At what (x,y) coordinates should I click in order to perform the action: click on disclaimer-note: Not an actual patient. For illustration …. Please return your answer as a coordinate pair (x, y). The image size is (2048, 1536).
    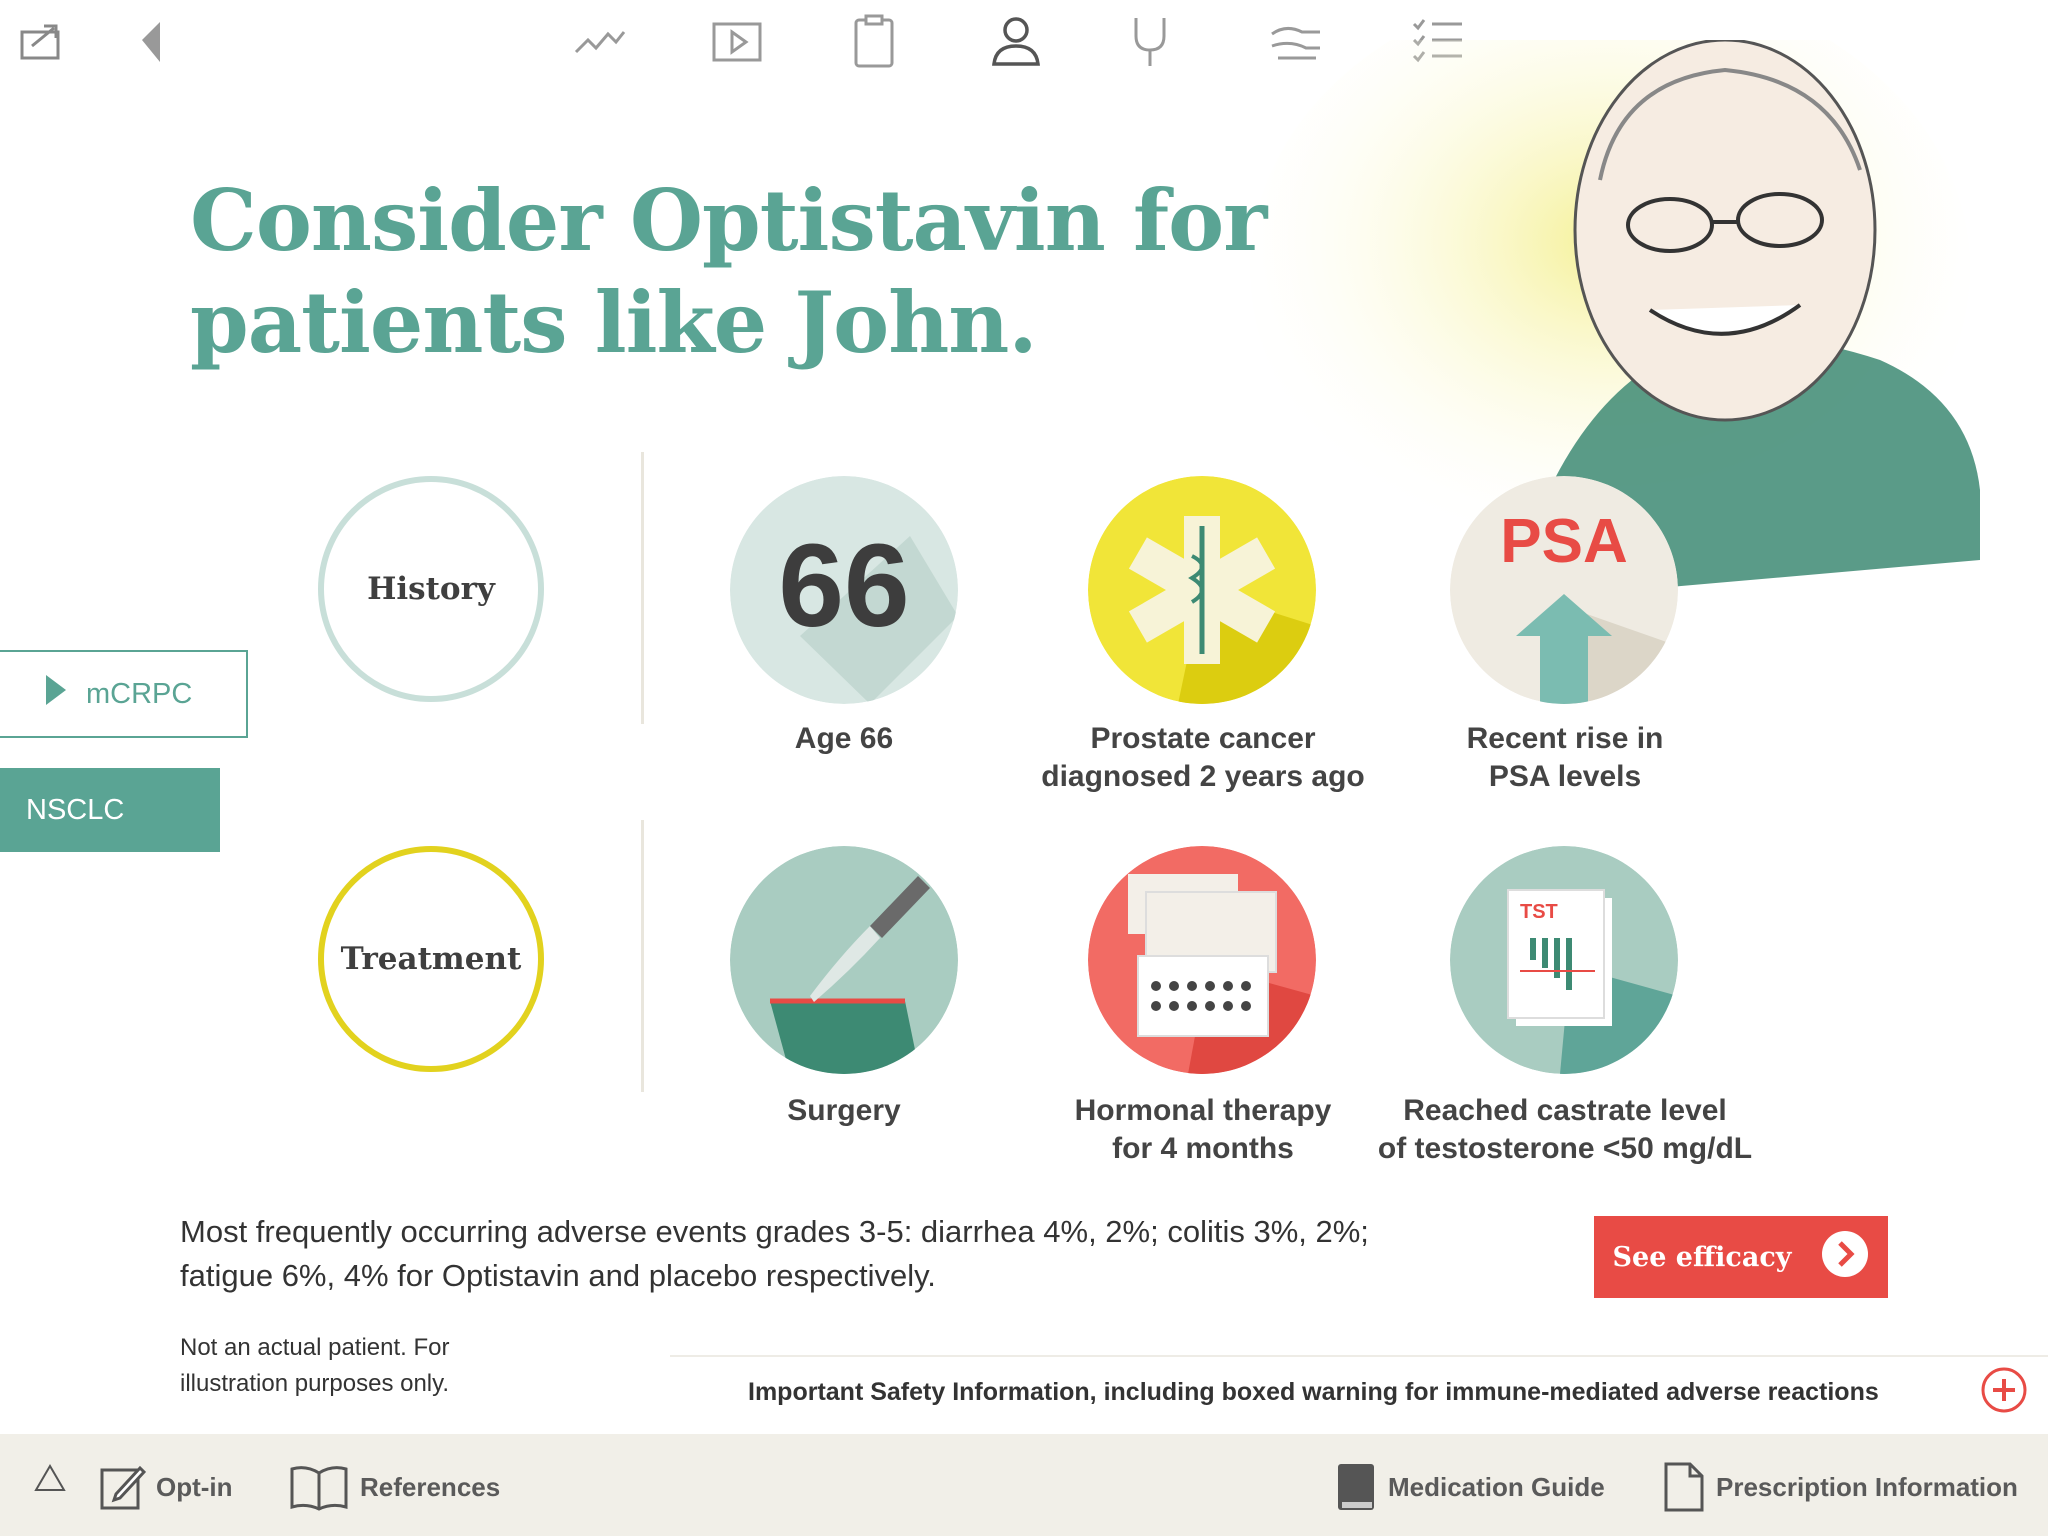
    Looking at the image, I should click on (340, 1366).